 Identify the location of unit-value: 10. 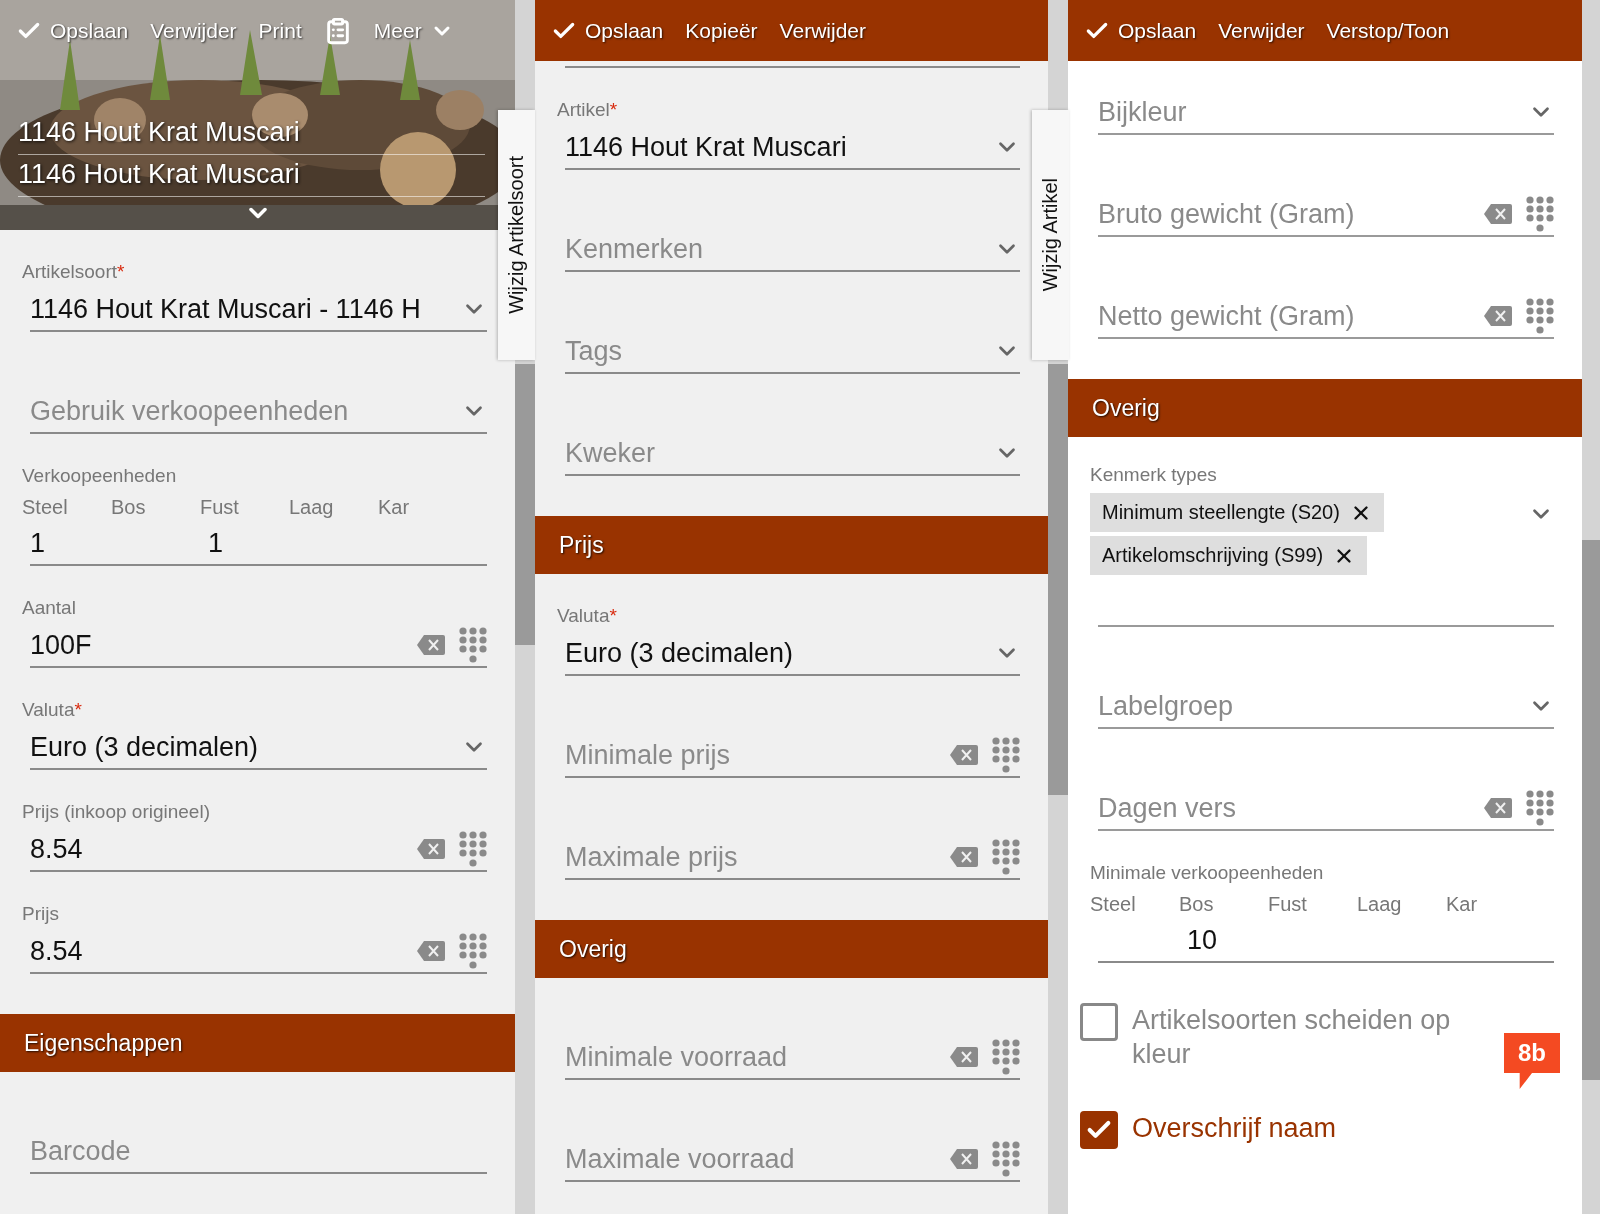
(1231, 940).